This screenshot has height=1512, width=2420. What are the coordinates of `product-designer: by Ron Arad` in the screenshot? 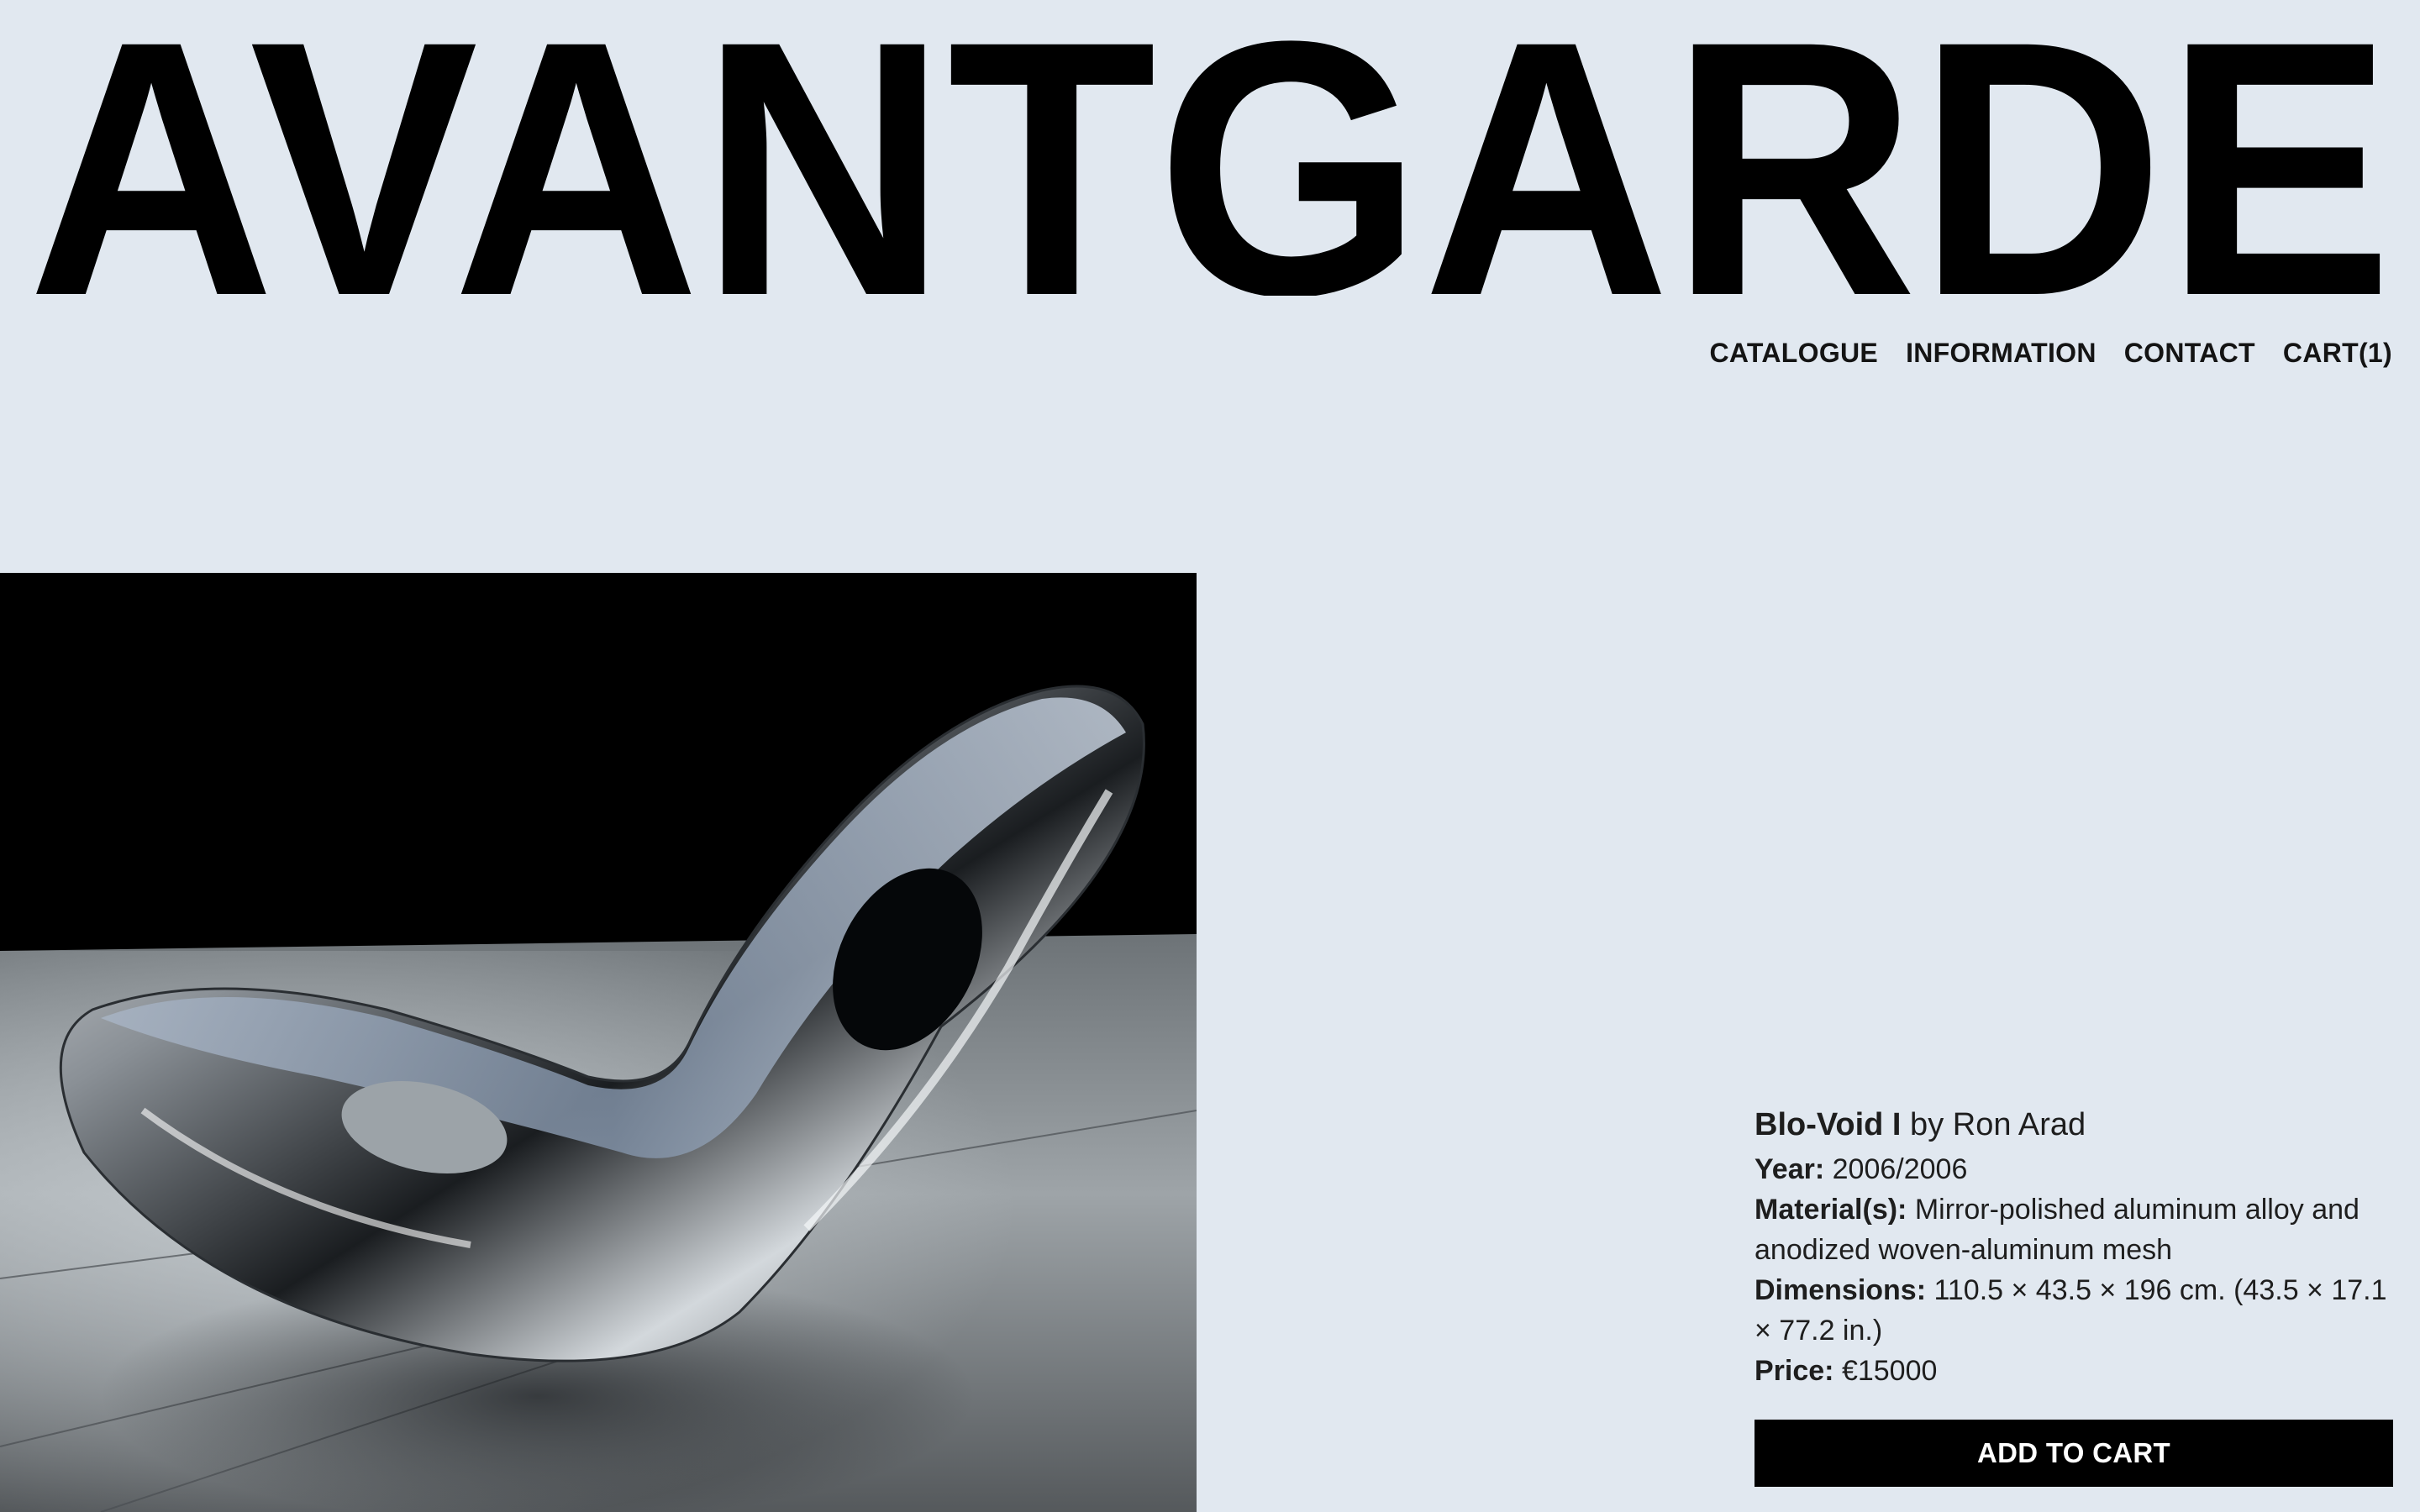 It's located at (1993, 1124).